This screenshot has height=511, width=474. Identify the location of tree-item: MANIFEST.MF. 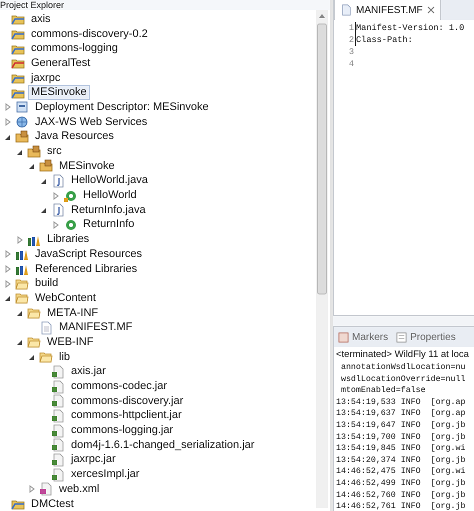
(96, 328).